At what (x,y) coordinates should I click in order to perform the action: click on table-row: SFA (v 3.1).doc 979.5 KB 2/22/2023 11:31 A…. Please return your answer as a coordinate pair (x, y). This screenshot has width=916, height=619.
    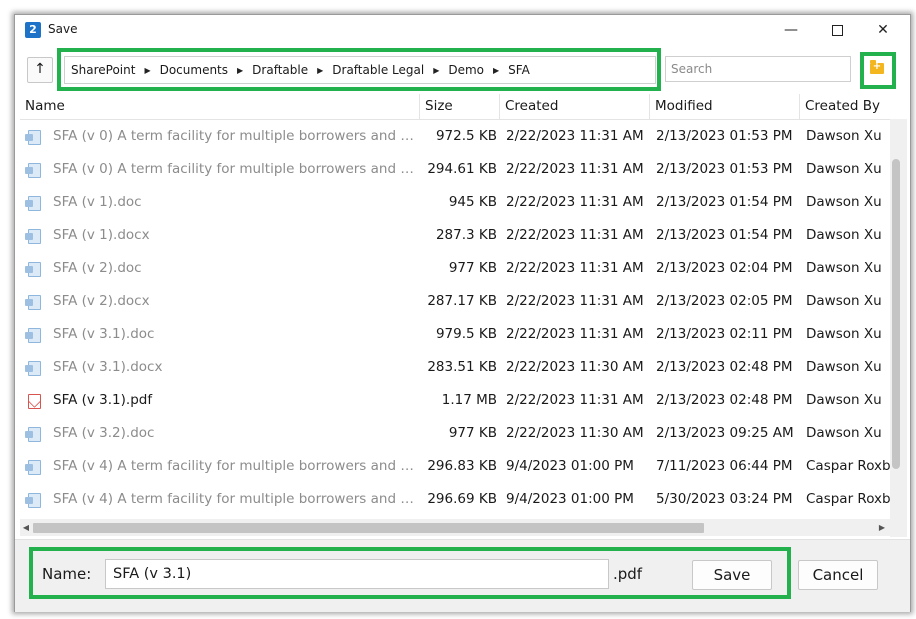
    Looking at the image, I should click on (458, 334).